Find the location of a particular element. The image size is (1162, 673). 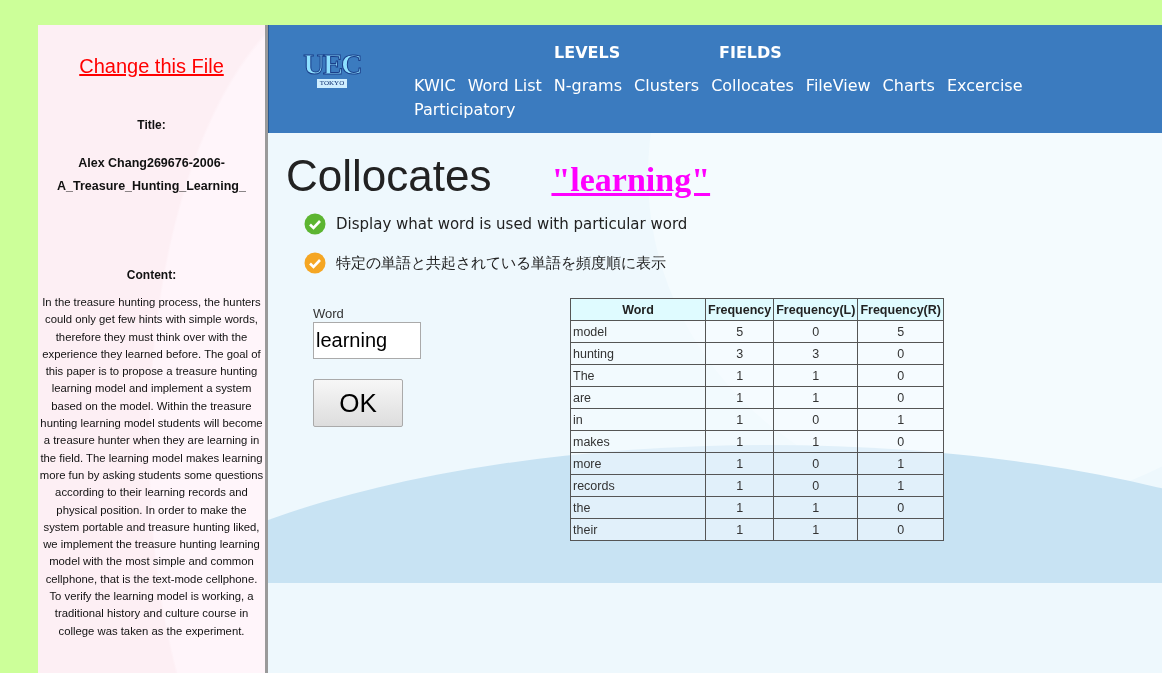

table-cell: are is located at coordinates (638, 397).